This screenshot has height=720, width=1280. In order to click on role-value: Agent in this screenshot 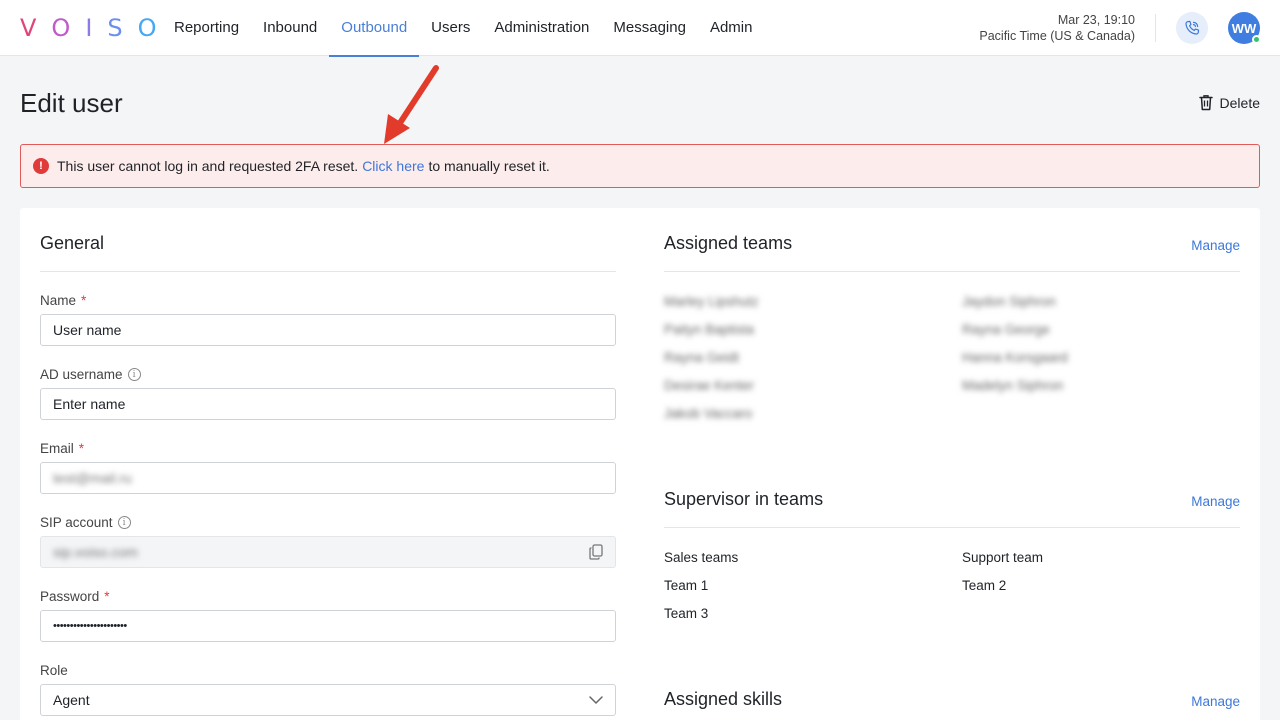, I will do `click(71, 700)`.